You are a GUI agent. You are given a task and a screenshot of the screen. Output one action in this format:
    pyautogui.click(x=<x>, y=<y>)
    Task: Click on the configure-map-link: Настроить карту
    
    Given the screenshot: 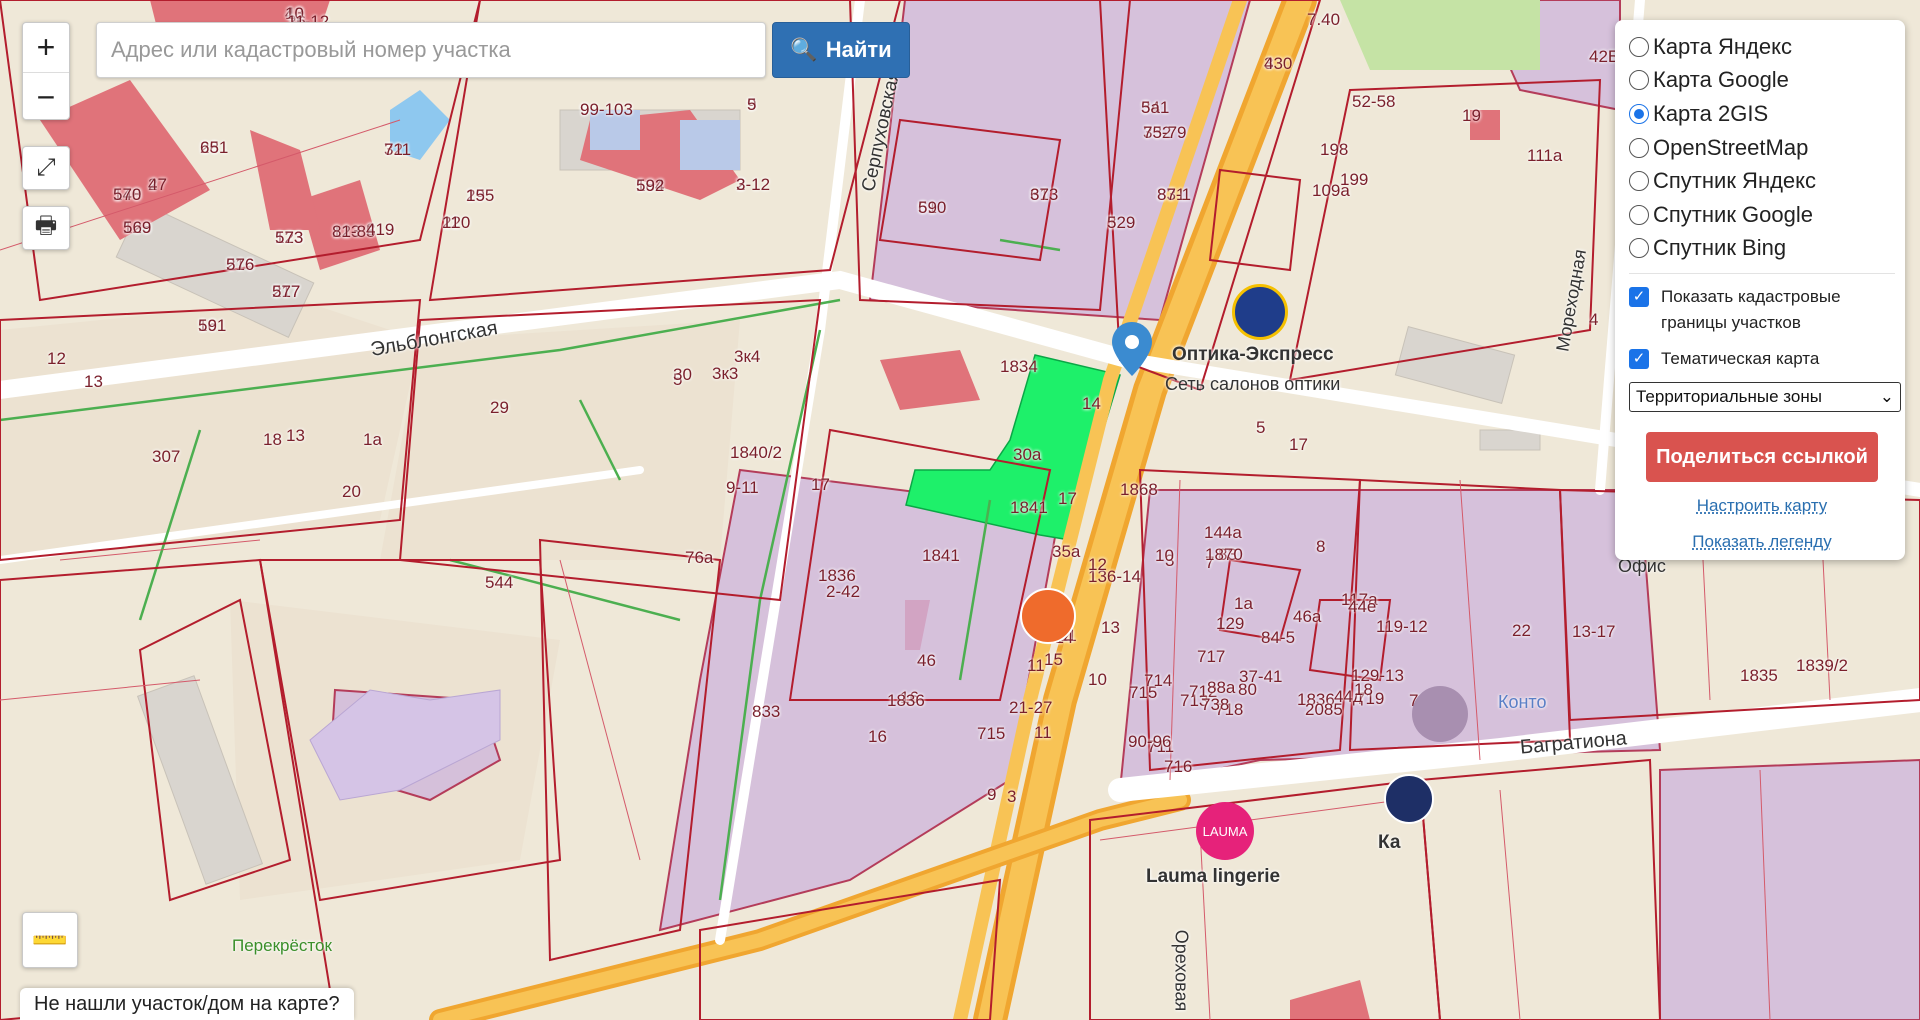 What is the action you would take?
    pyautogui.click(x=1762, y=506)
    